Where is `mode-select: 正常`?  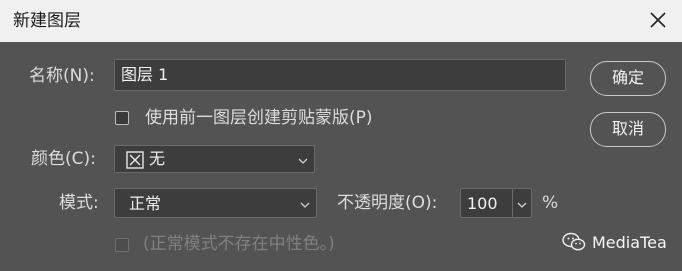 mode-select: 正常 is located at coordinates (215, 203).